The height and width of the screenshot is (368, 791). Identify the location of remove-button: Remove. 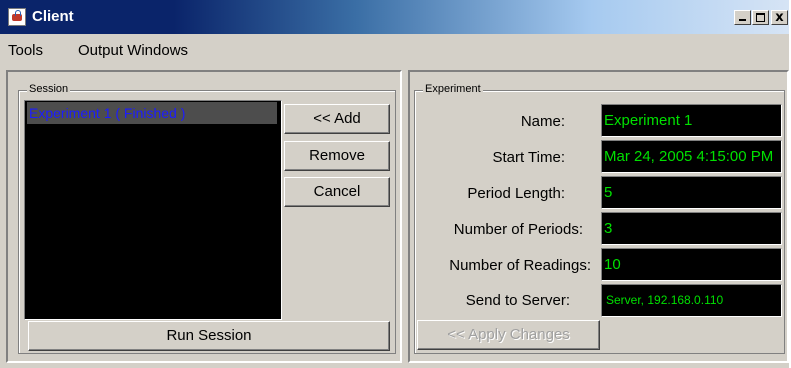
(337, 156).